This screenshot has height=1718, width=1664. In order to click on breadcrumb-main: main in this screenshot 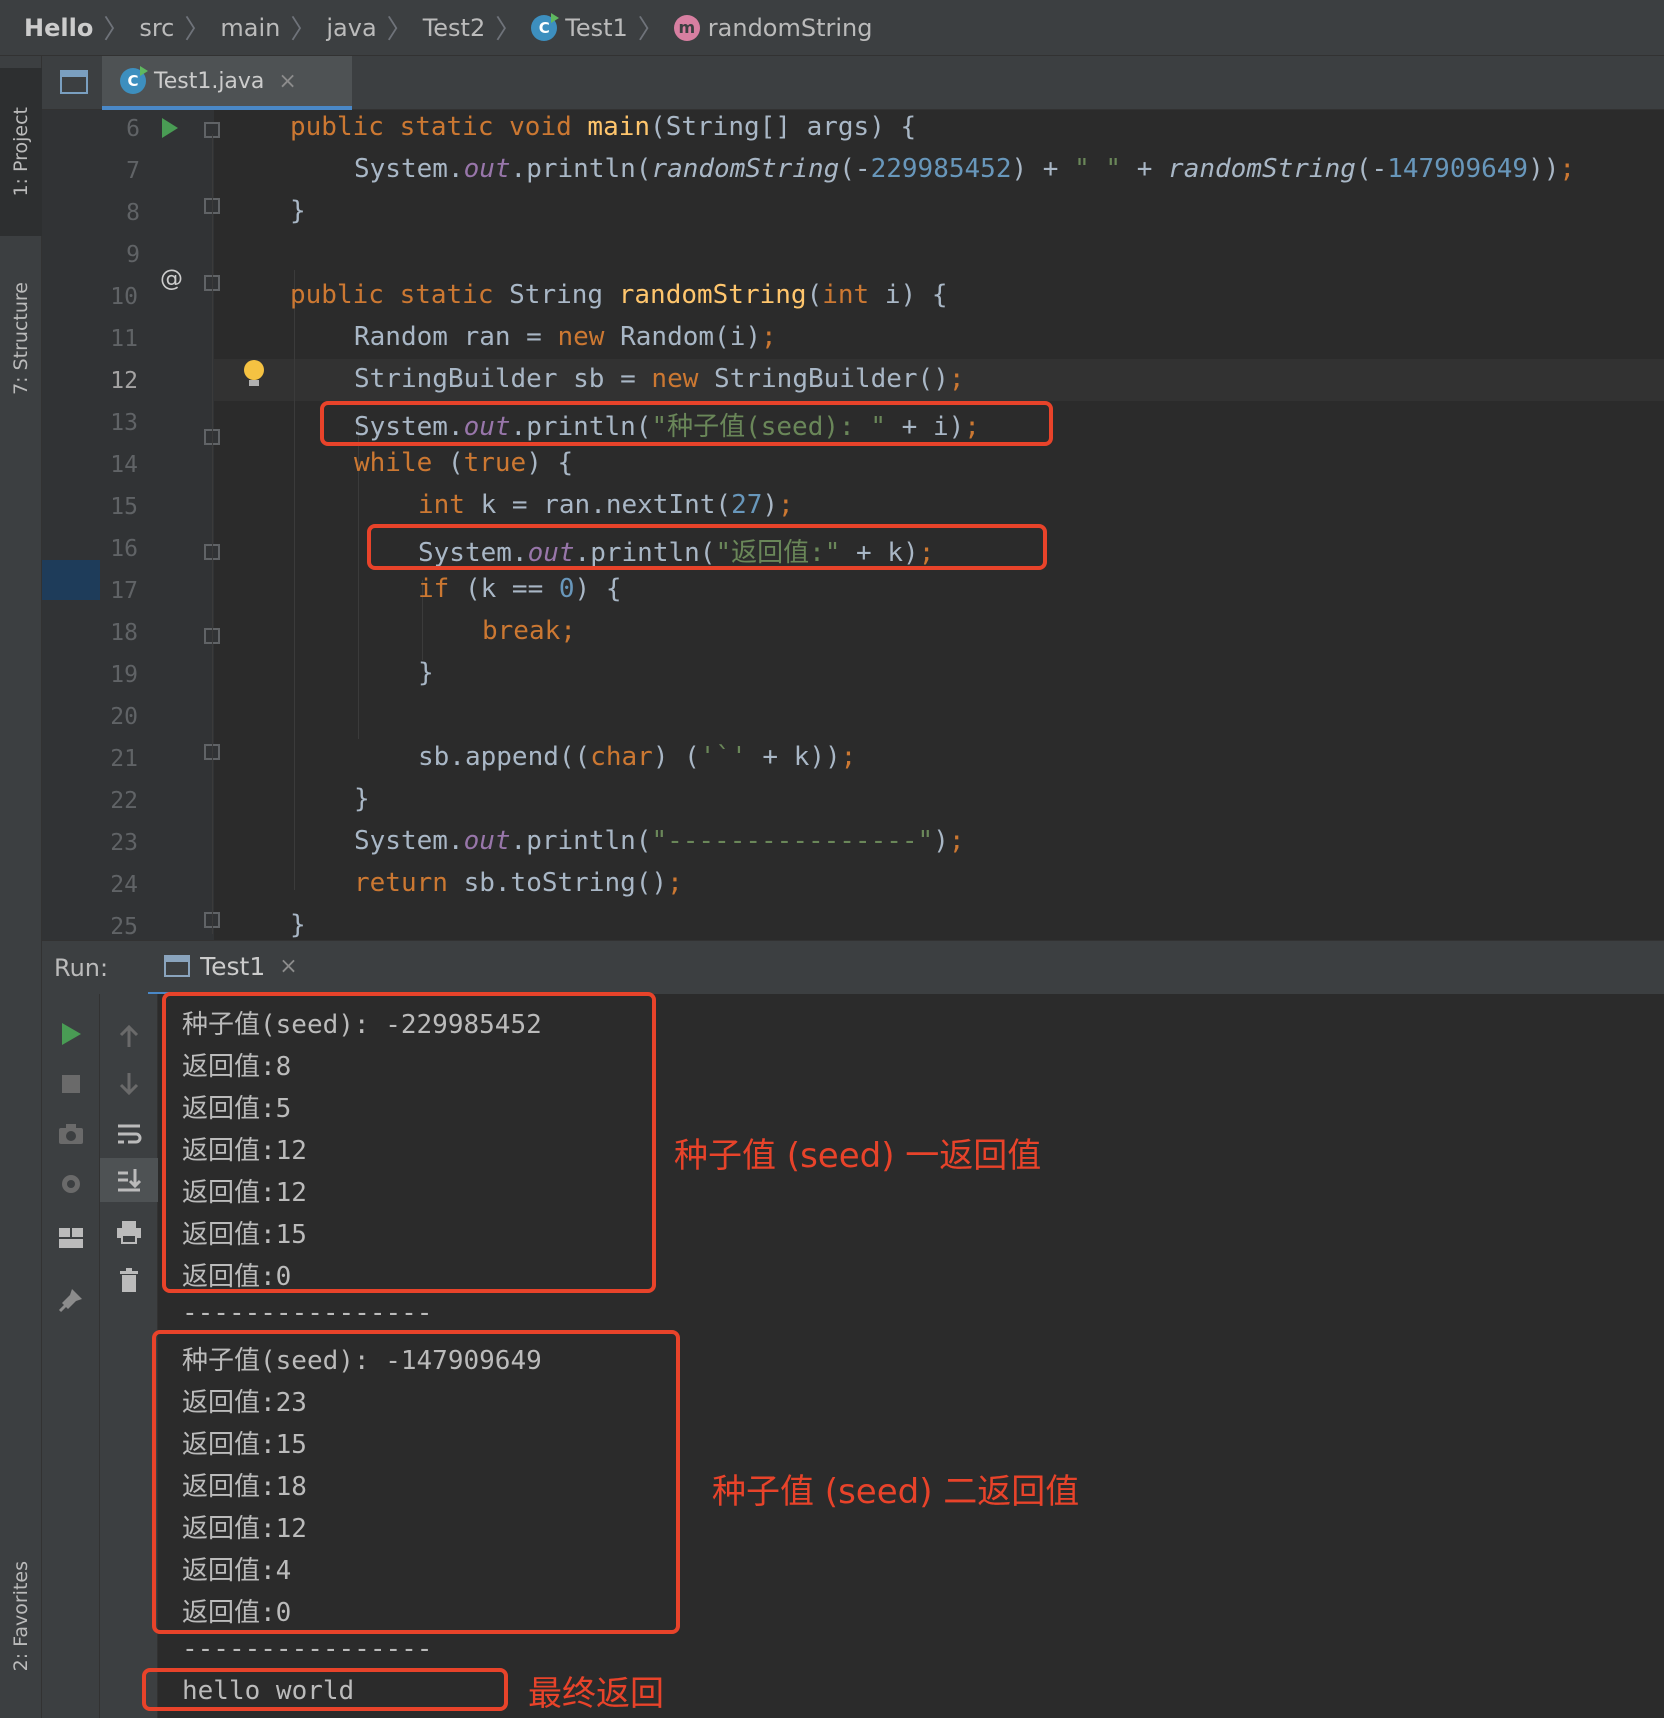, I will do `click(250, 28)`.